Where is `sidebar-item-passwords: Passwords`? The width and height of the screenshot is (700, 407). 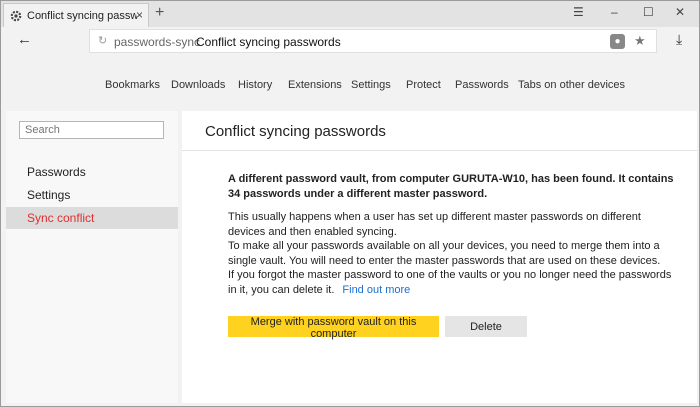
sidebar-item-passwords: Passwords is located at coordinates (92, 172).